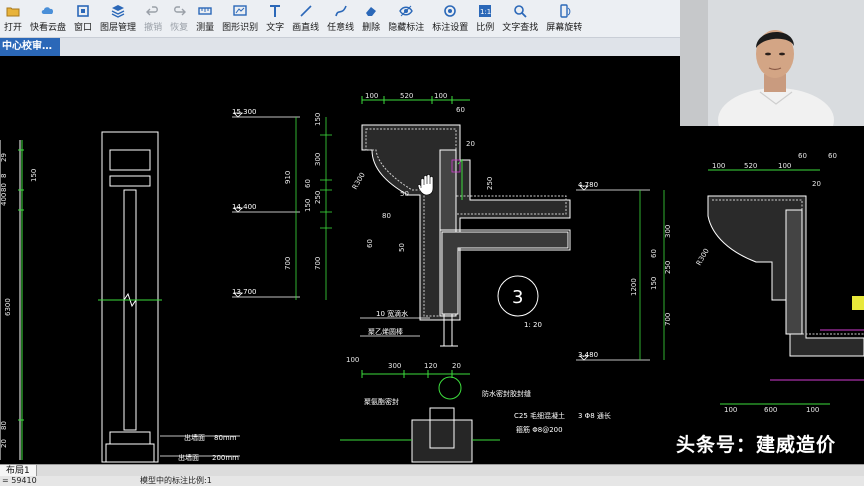  I want to click on toolbar-undo-button: 撤销, so click(153, 18).